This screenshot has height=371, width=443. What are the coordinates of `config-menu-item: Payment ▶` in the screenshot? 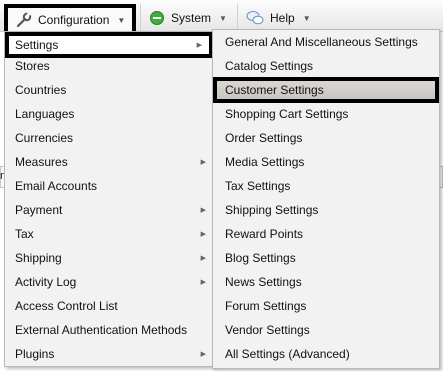 It's located at (109, 210).